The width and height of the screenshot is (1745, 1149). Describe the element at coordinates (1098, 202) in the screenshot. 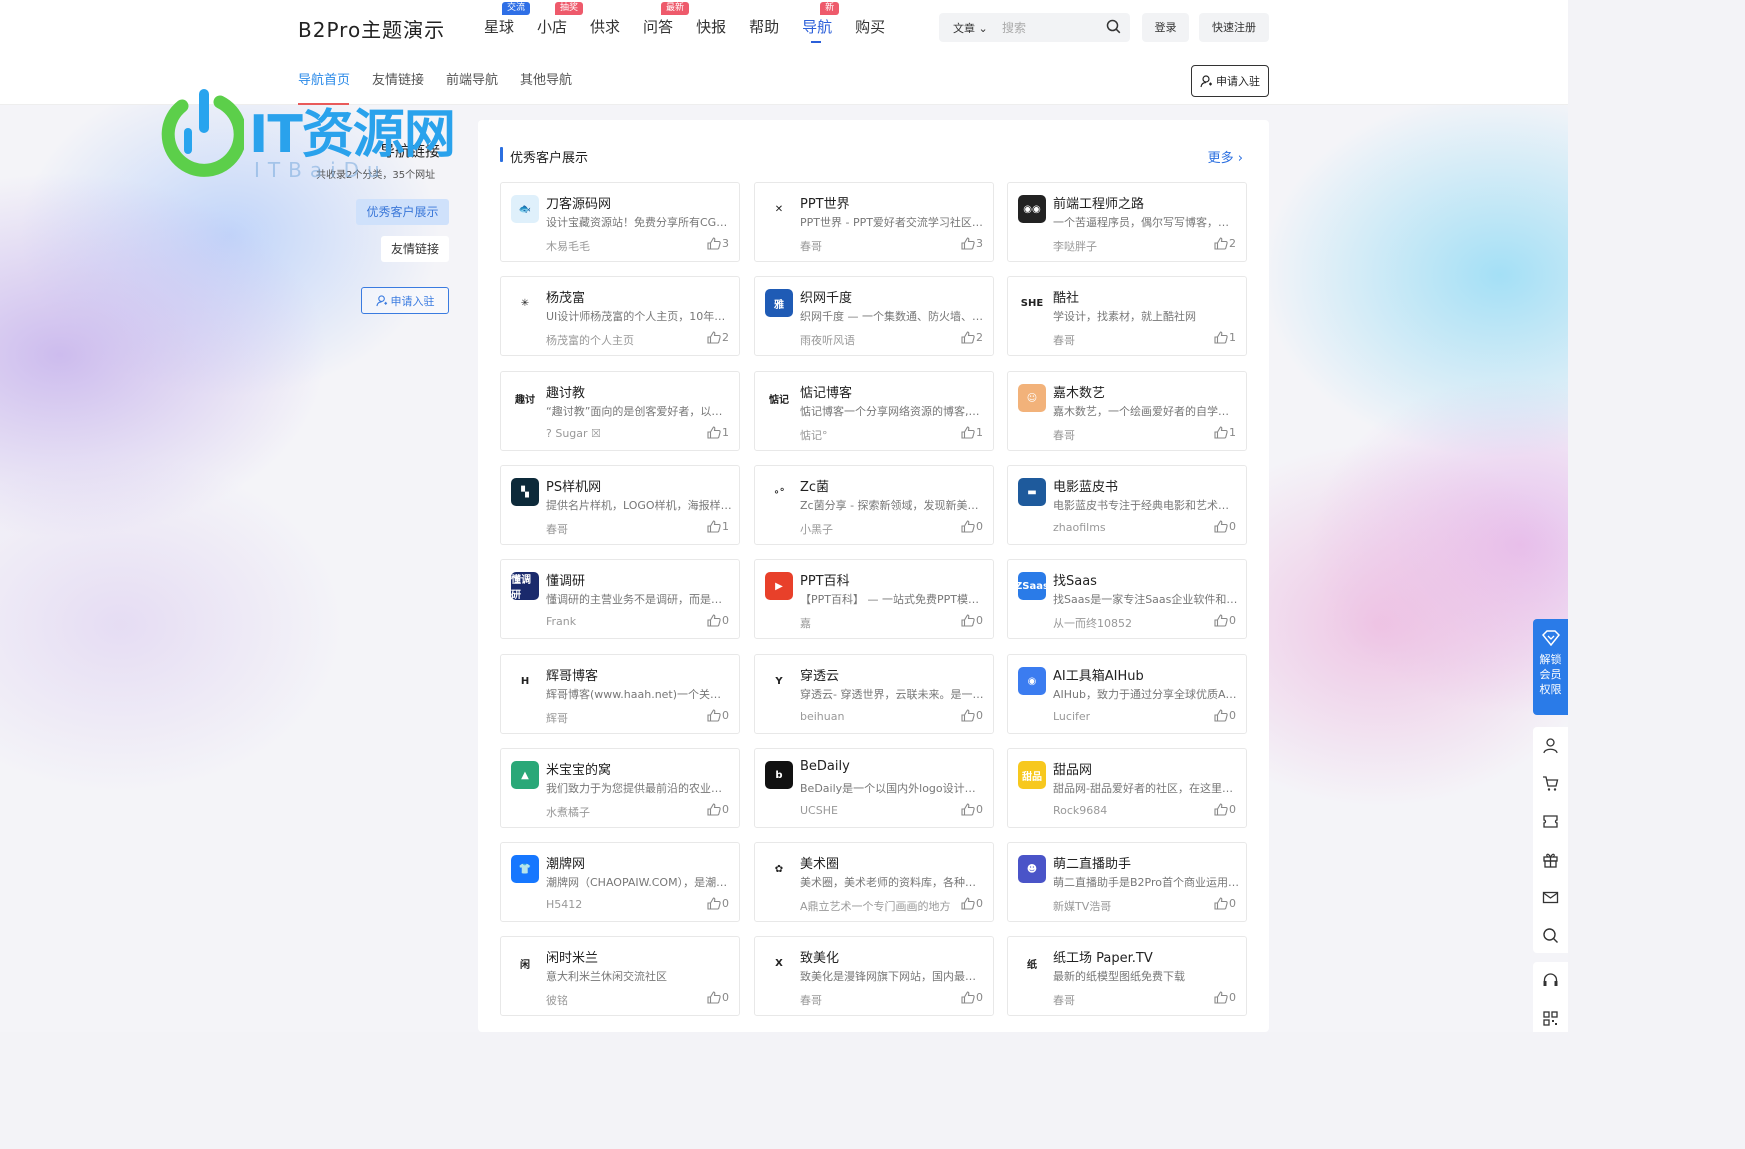

I see `site-name: 前端工程师之路` at that location.